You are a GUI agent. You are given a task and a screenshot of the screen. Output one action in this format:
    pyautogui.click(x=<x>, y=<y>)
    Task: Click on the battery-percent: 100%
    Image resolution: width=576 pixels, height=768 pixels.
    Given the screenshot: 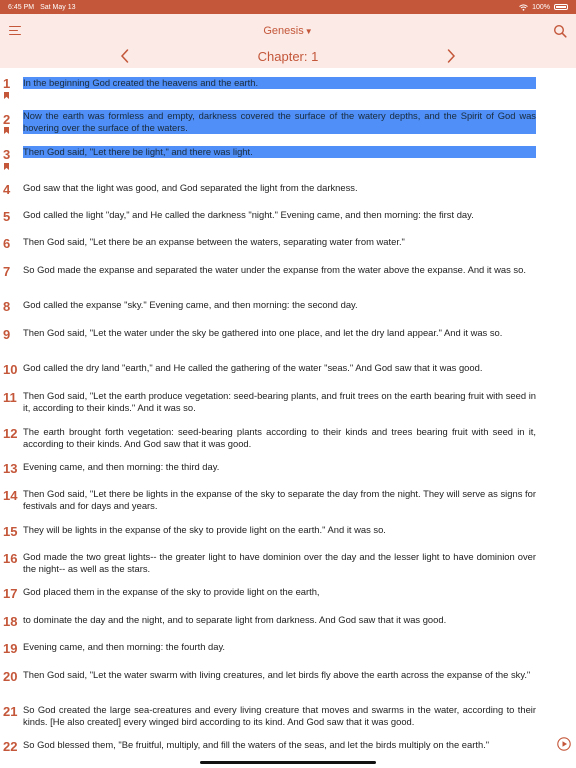 What is the action you would take?
    pyautogui.click(x=541, y=7)
    